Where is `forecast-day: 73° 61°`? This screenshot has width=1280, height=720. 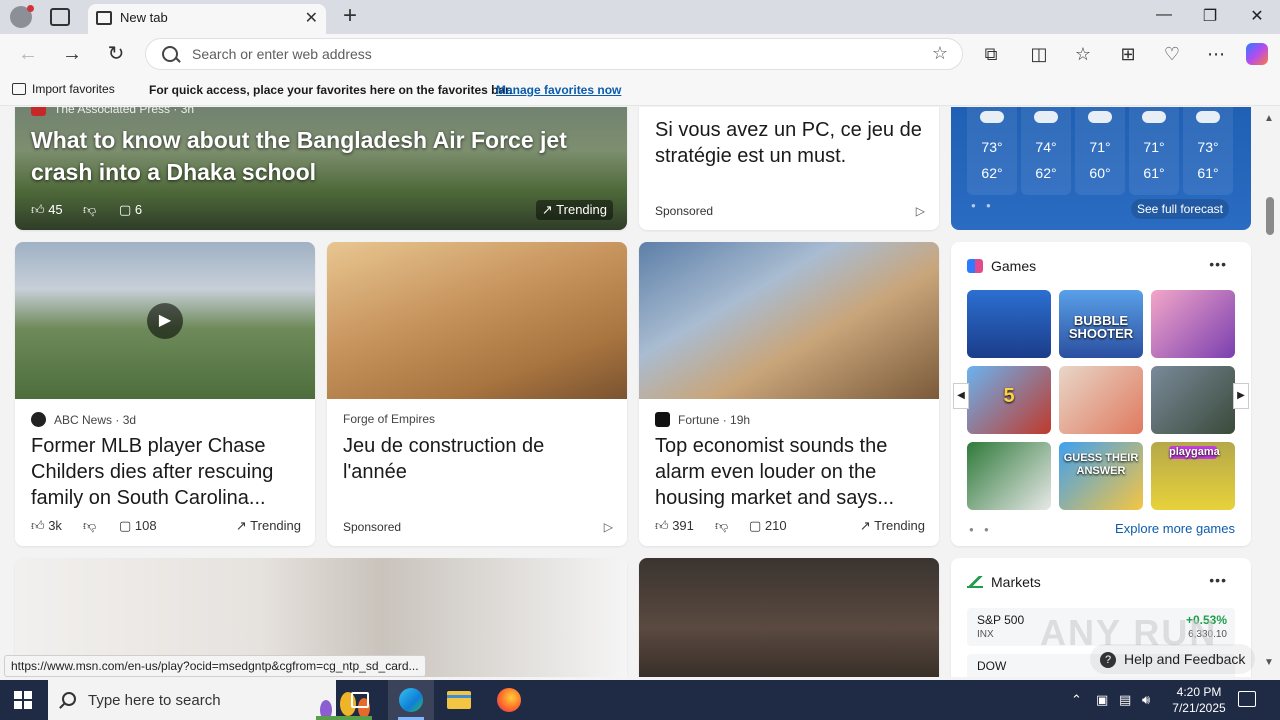
forecast-day: 73° 61° is located at coordinates (1208, 151).